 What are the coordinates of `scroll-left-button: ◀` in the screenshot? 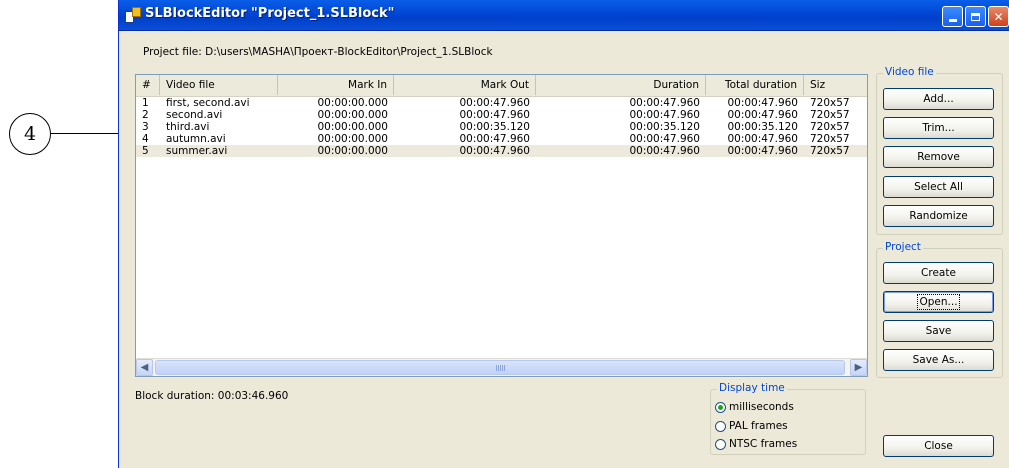 It's located at (144, 367).